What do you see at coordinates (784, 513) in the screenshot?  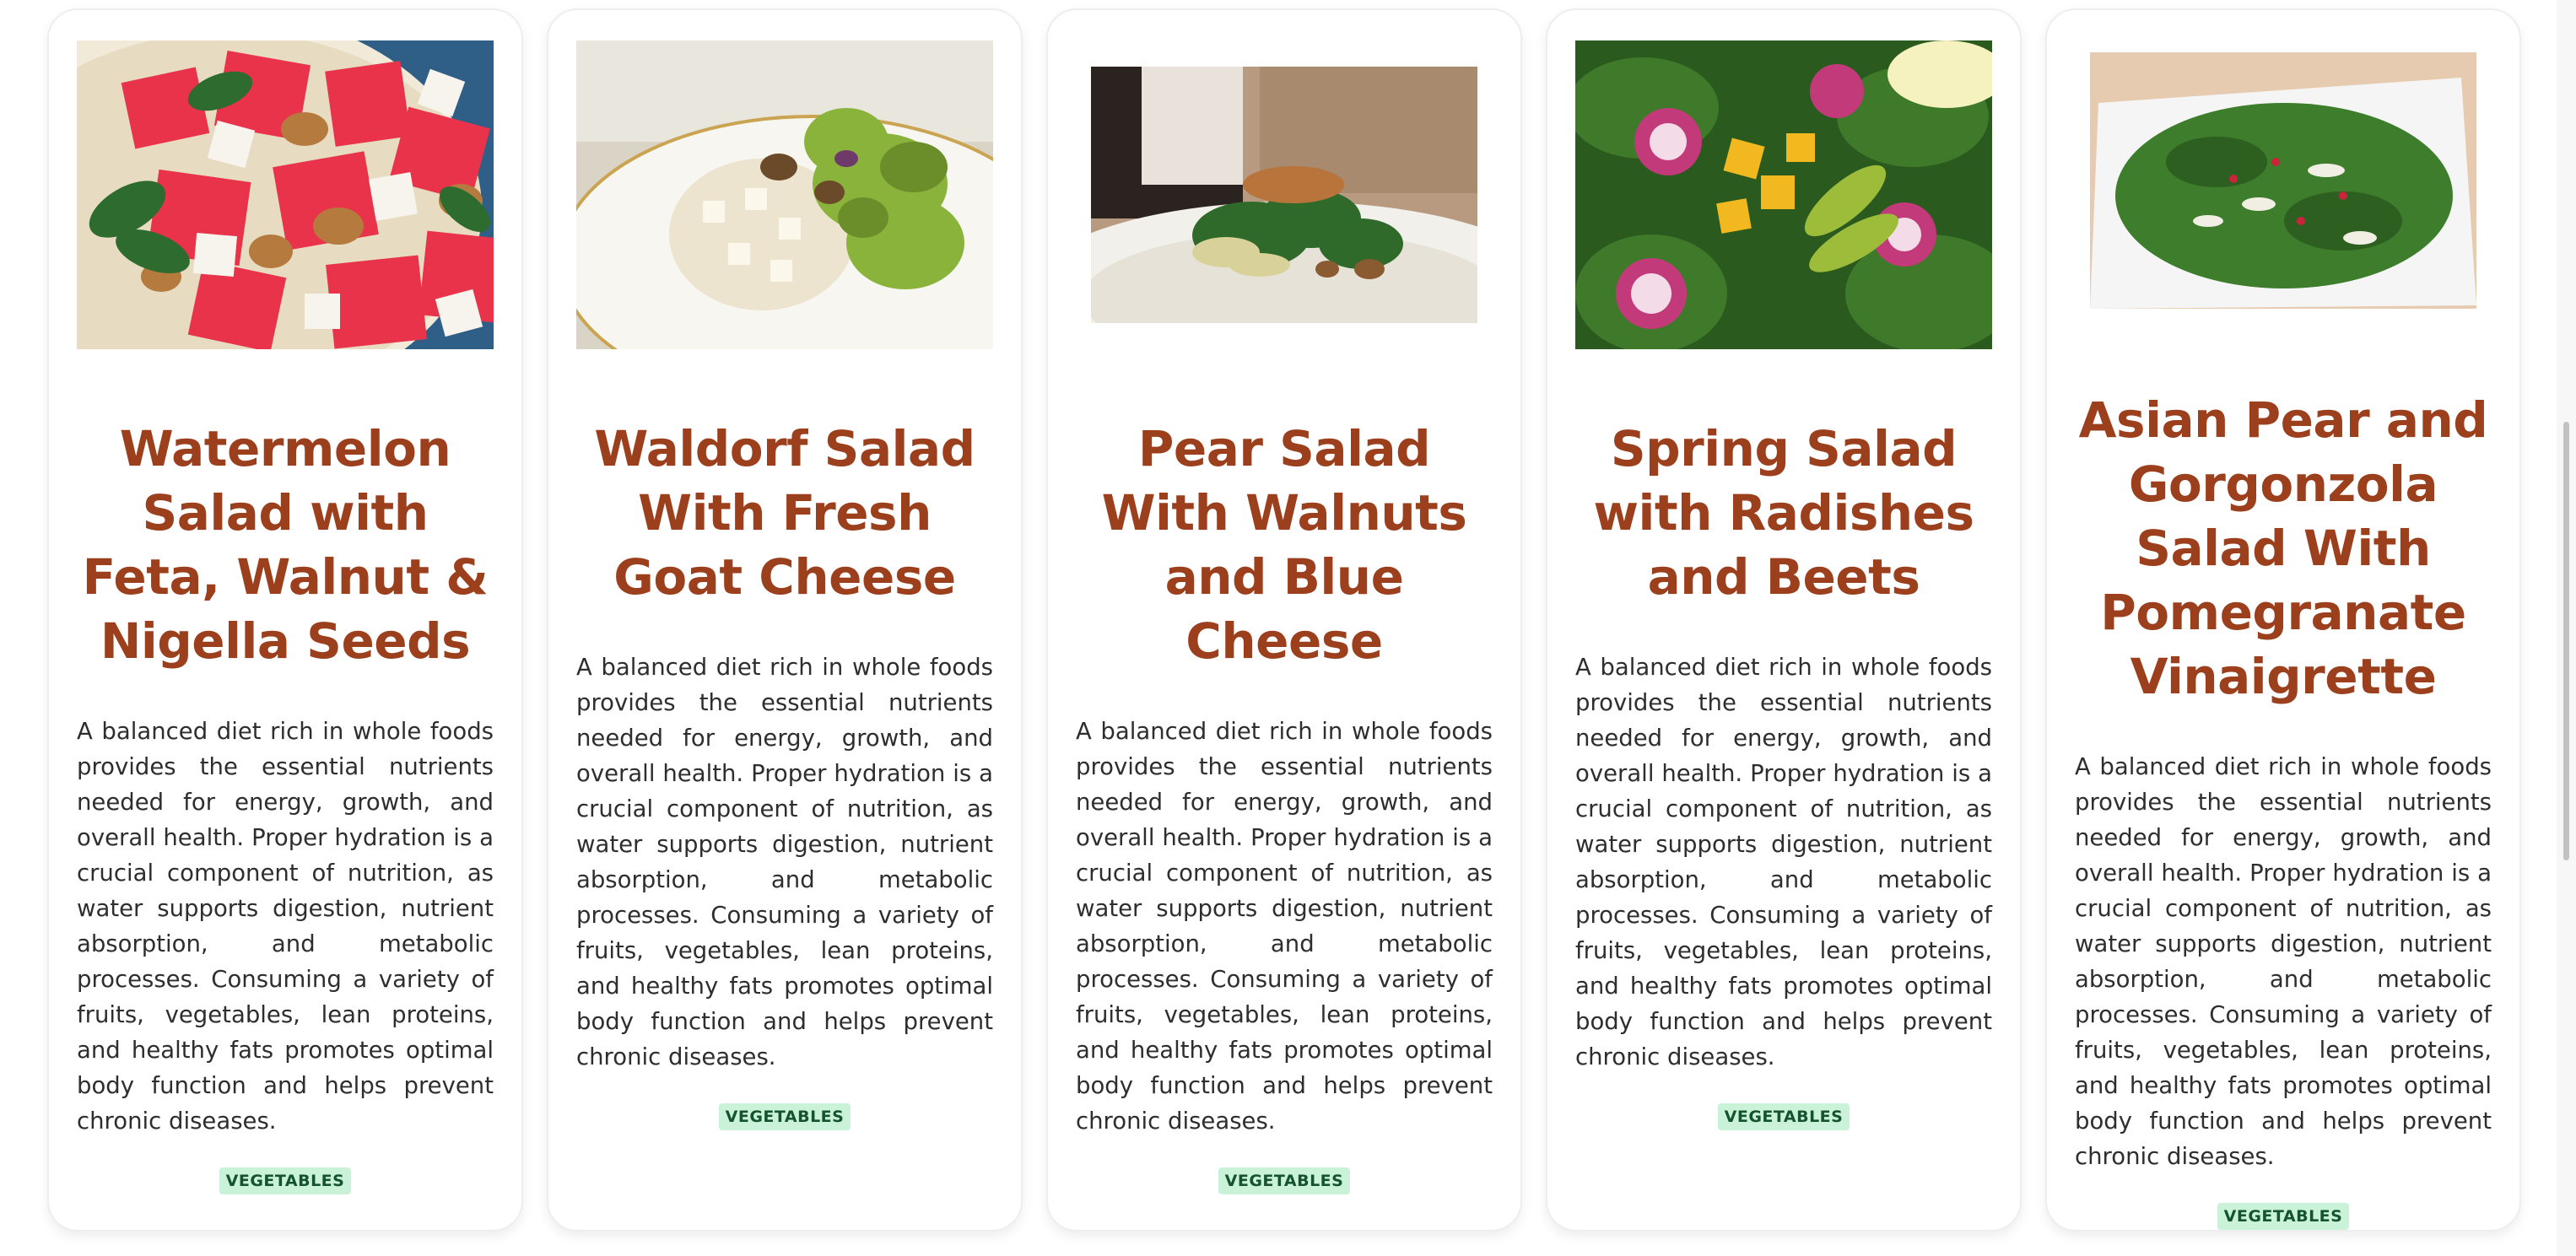 I see `recipe-title: Waldorf Salad With Fresh Goat Cheese` at bounding box center [784, 513].